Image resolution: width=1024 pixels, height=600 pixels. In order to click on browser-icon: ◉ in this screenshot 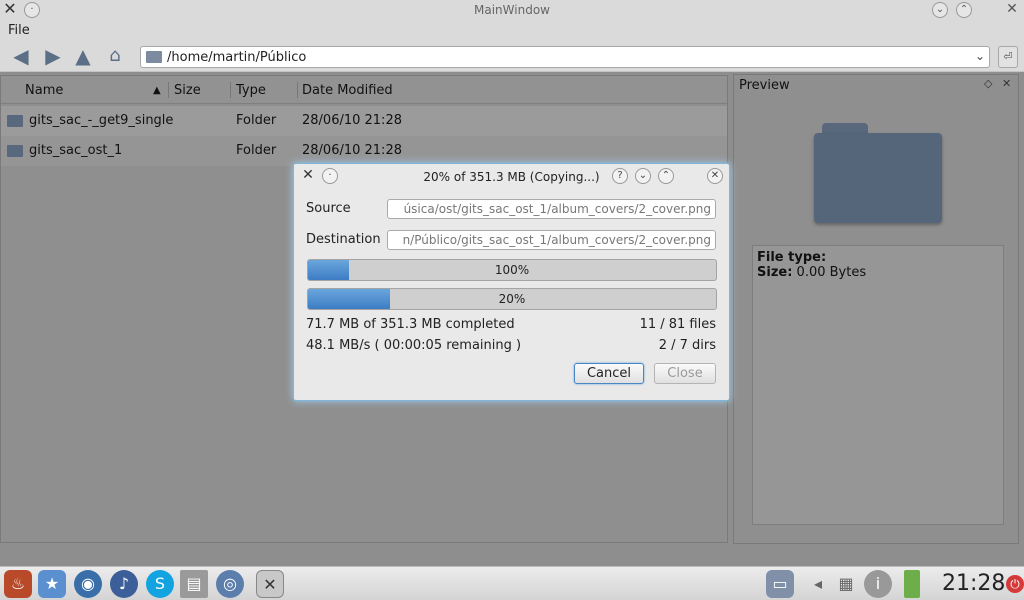, I will do `click(88, 584)`.